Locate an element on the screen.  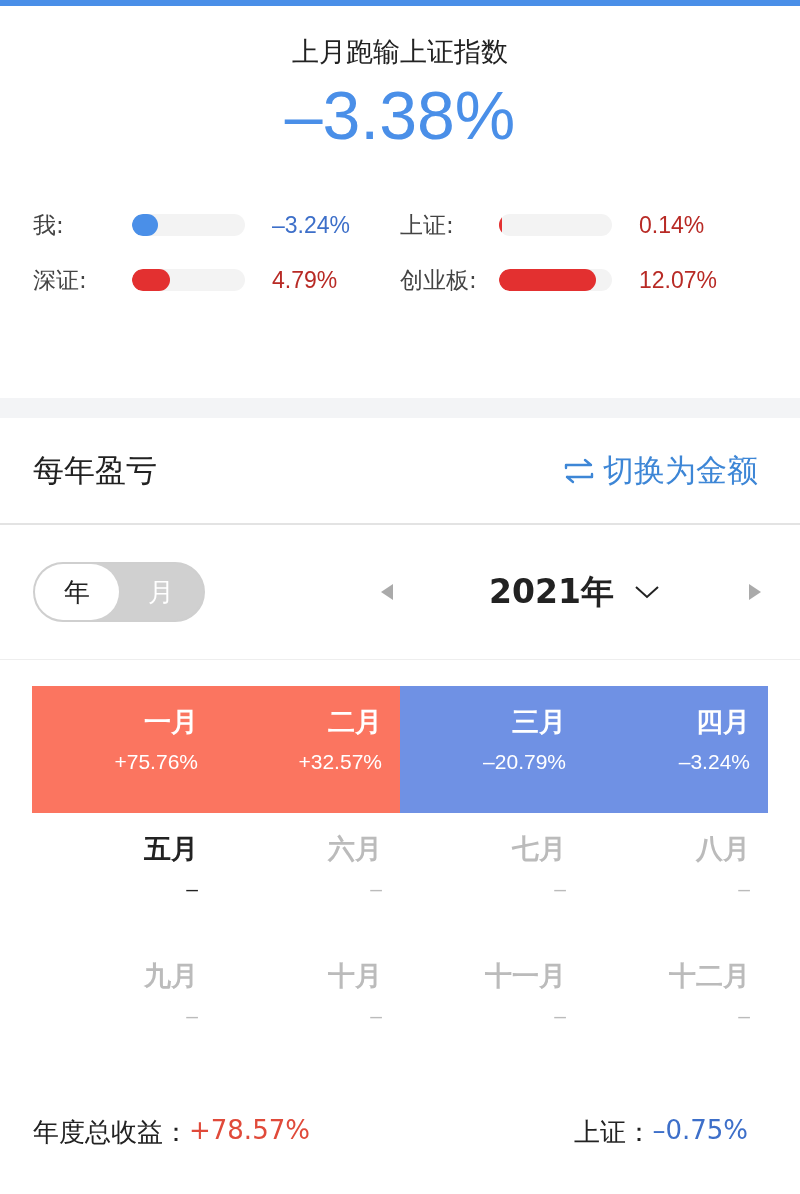
month-cell: 四月 –3.24% is located at coordinates (676, 749).